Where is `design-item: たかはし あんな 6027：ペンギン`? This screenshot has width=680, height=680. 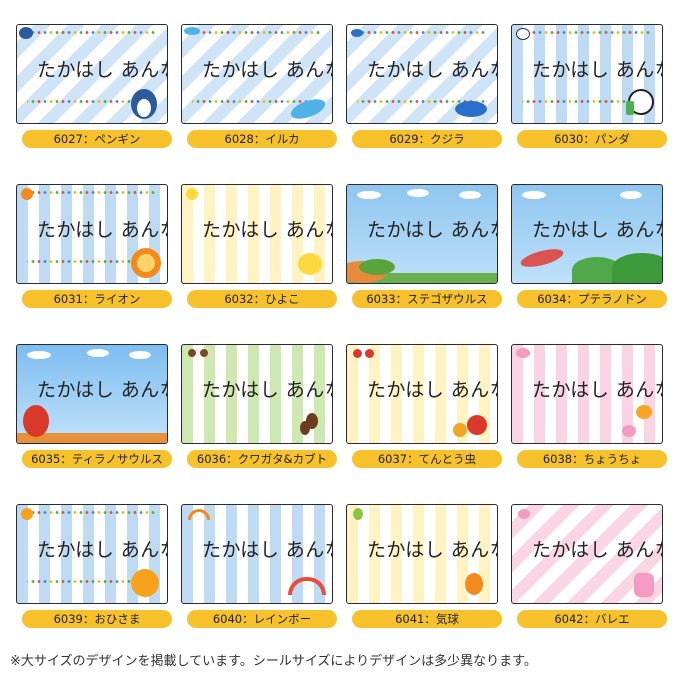 design-item: たかはし あんな 6027：ペンギン is located at coordinates (94, 89).